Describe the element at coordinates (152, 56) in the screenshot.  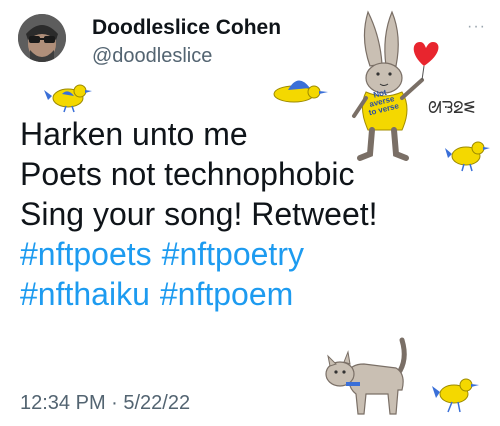
I see `author-handle: @doodleslice` at that location.